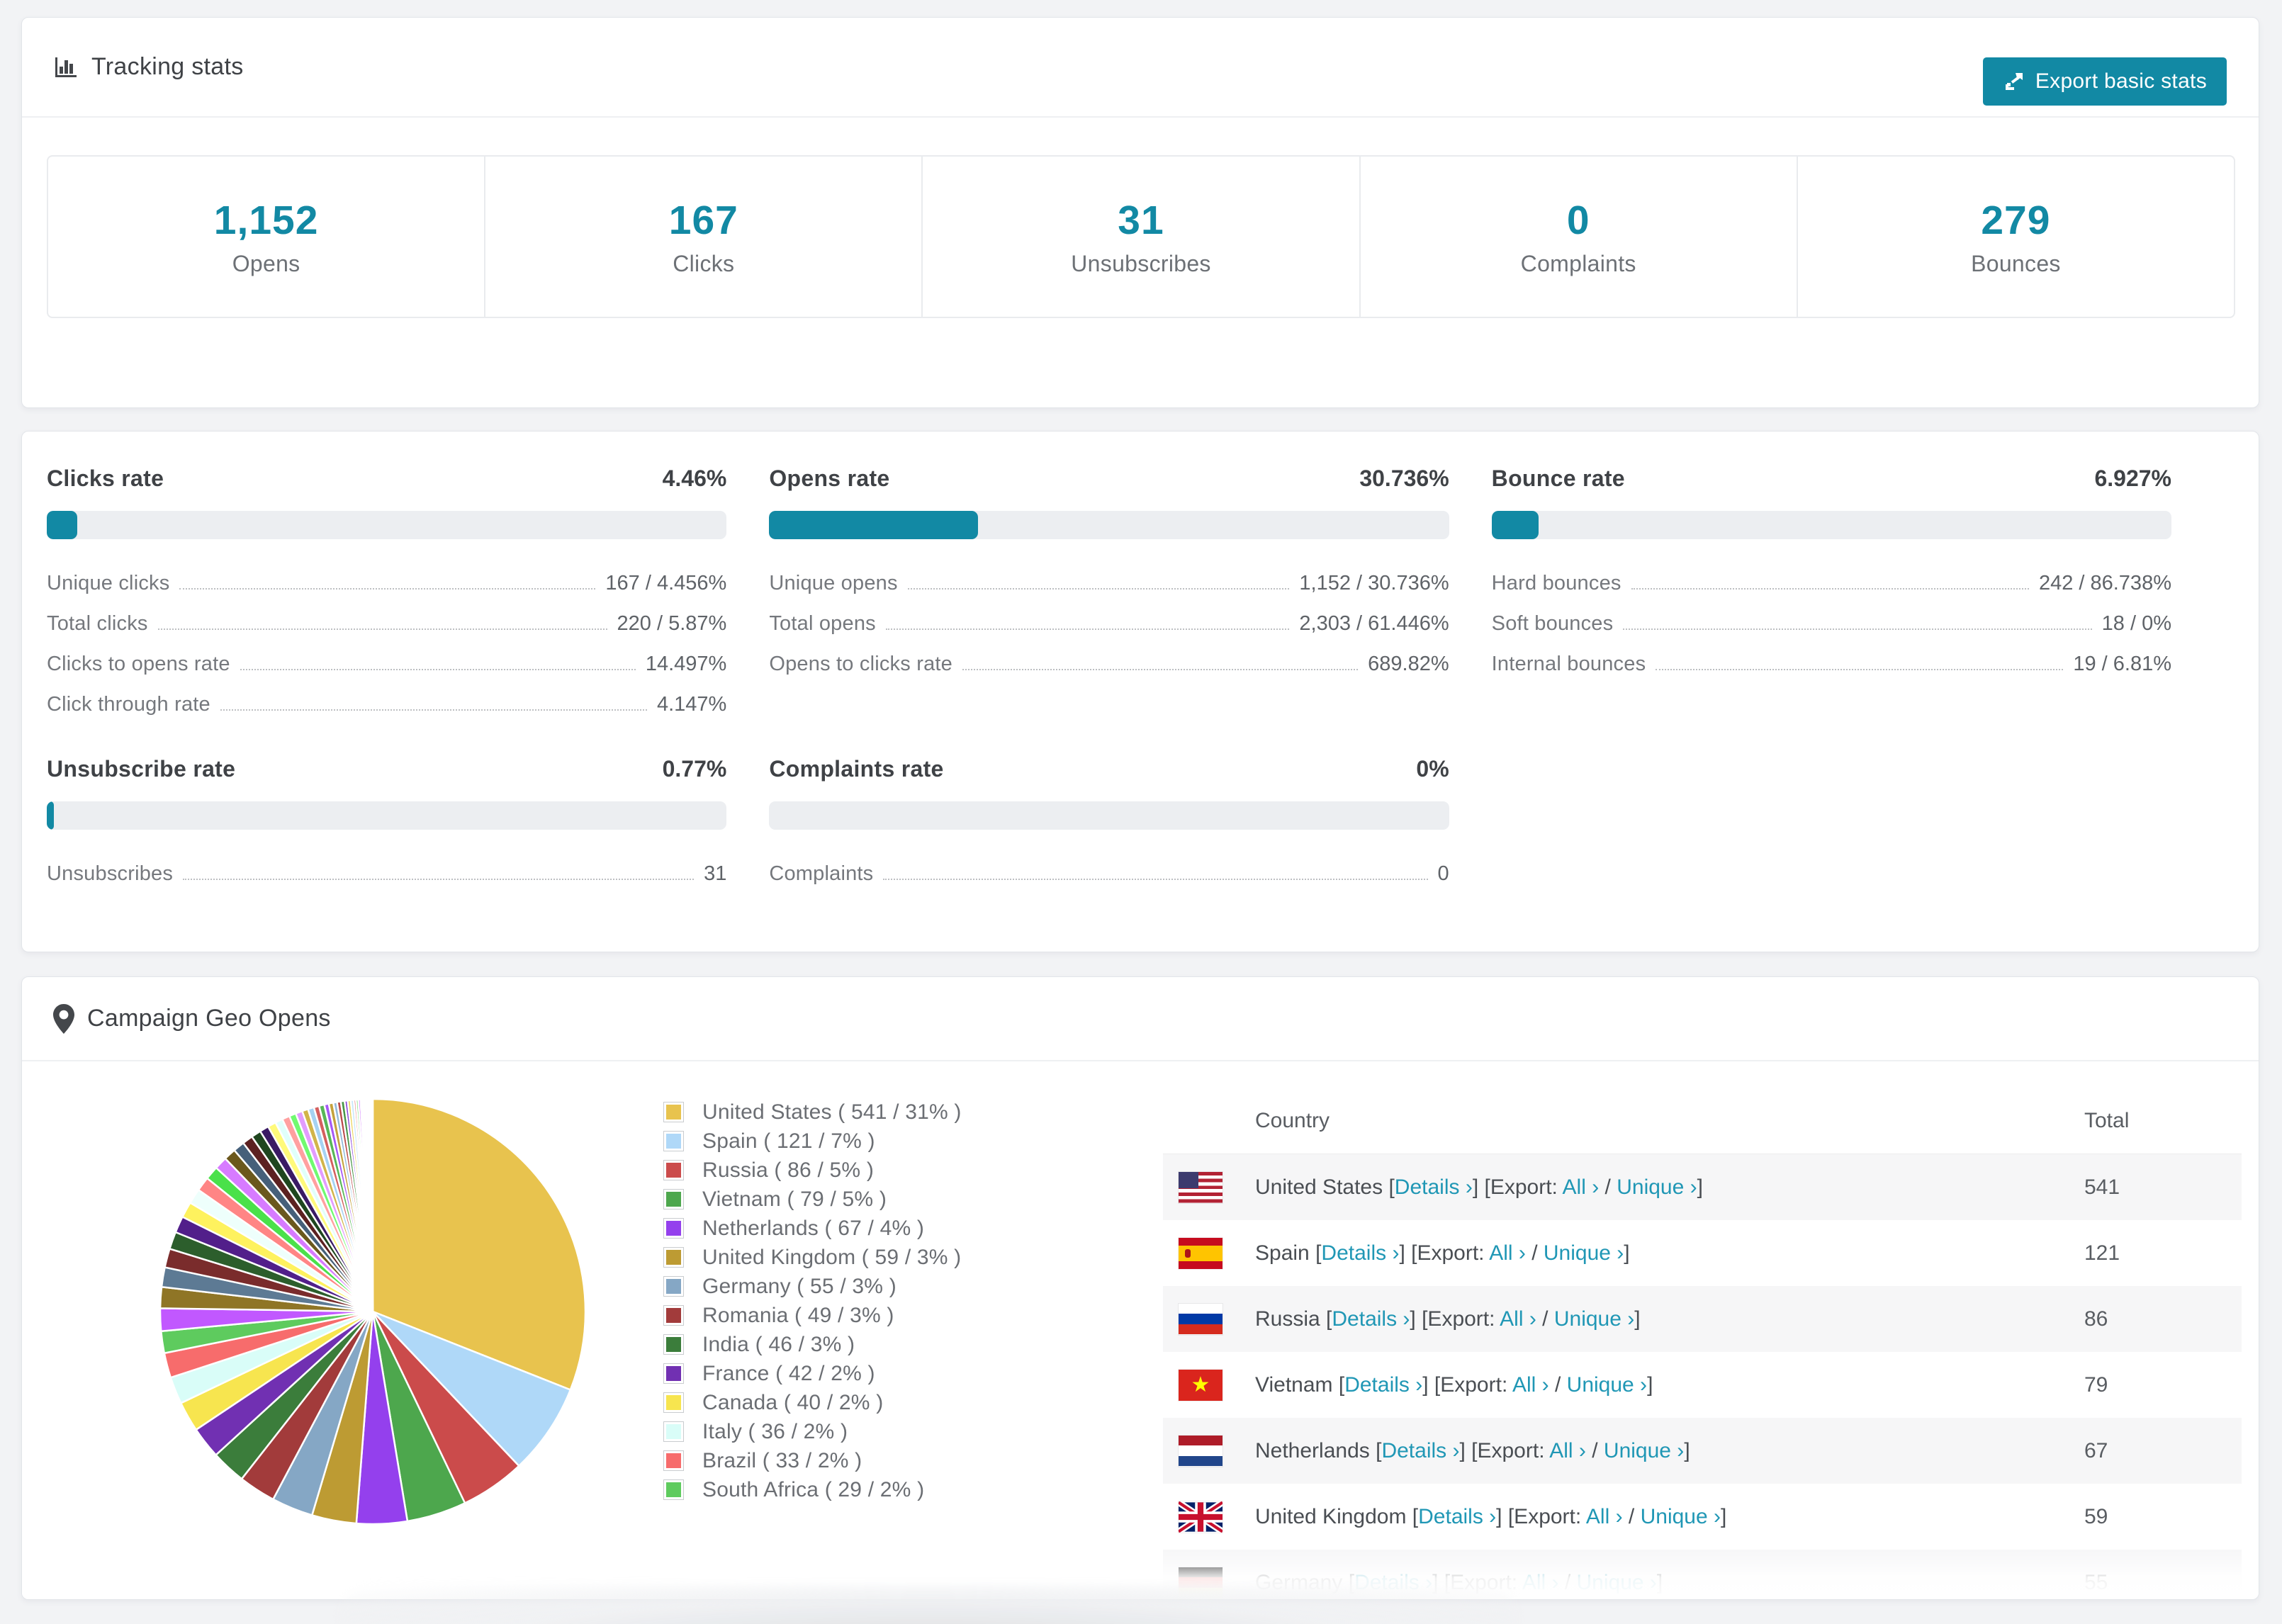 The width and height of the screenshot is (2282, 1624). Describe the element at coordinates (832, 1112) in the screenshot. I see `legend-label: United States ( 541 / 31% )` at that location.